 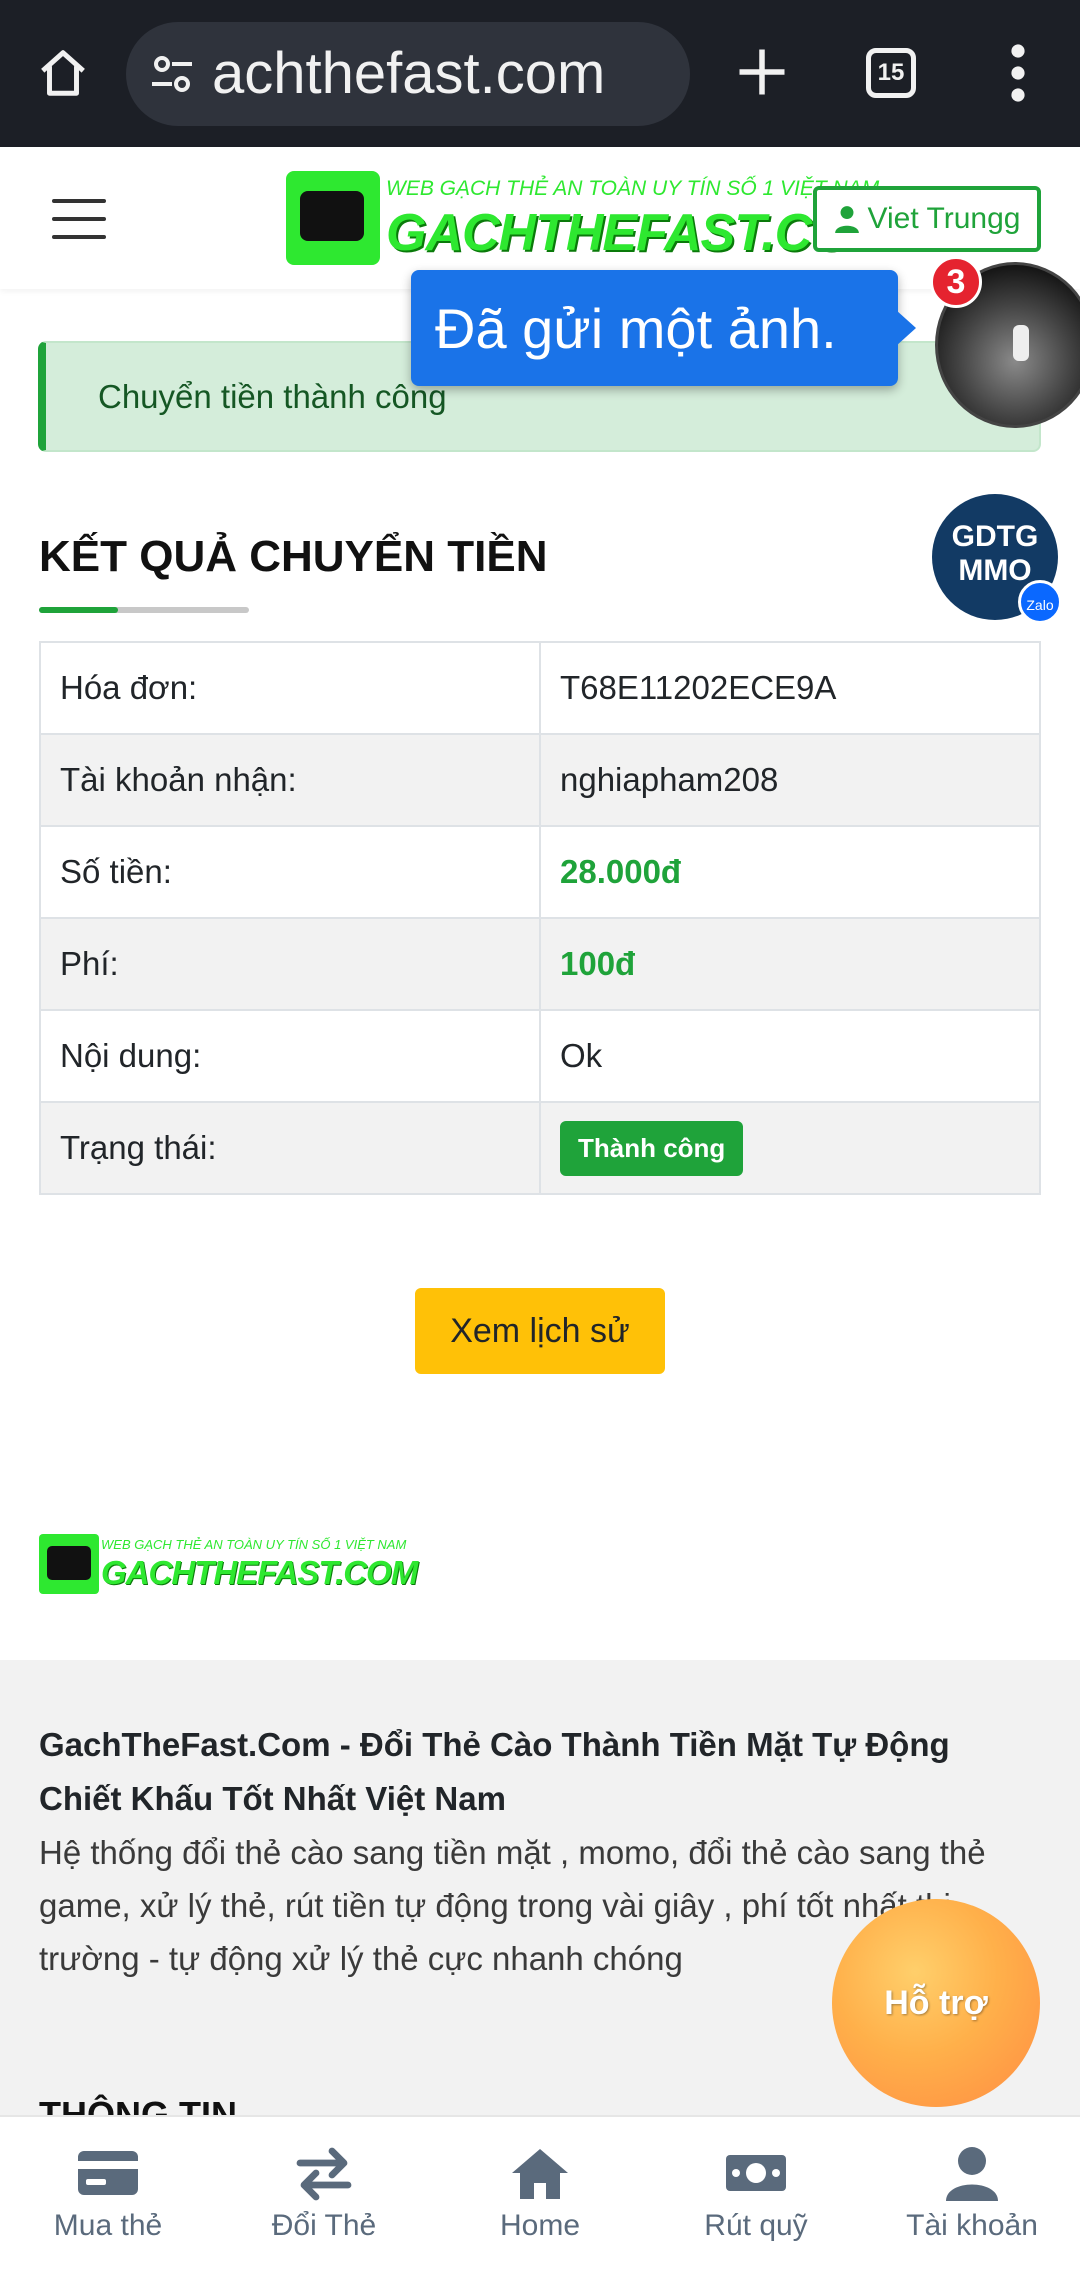 I want to click on site-settings-icon, so click(x=172, y=74).